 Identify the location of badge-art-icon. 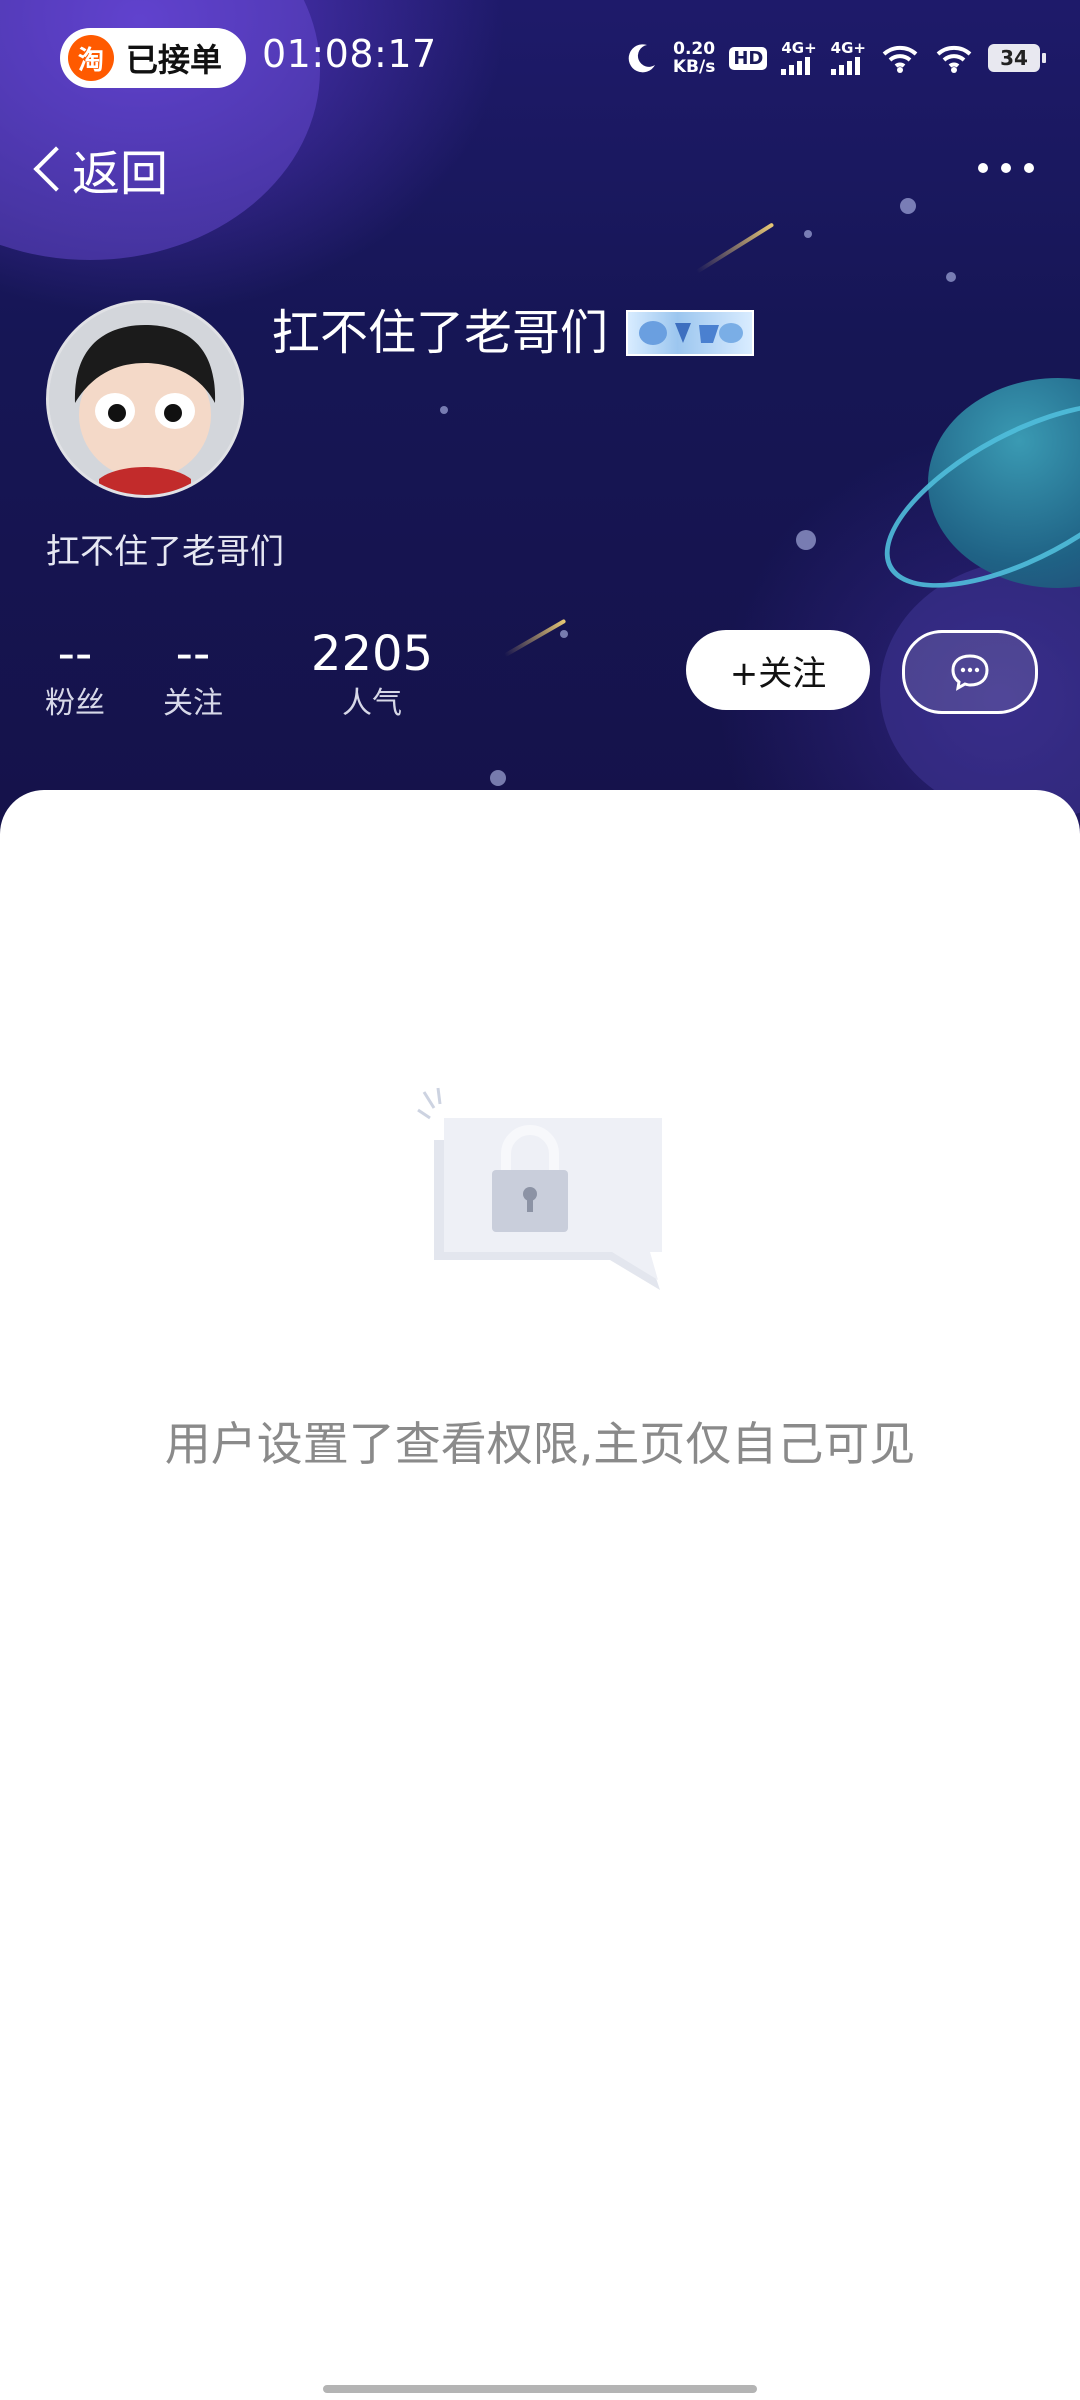
(691, 333).